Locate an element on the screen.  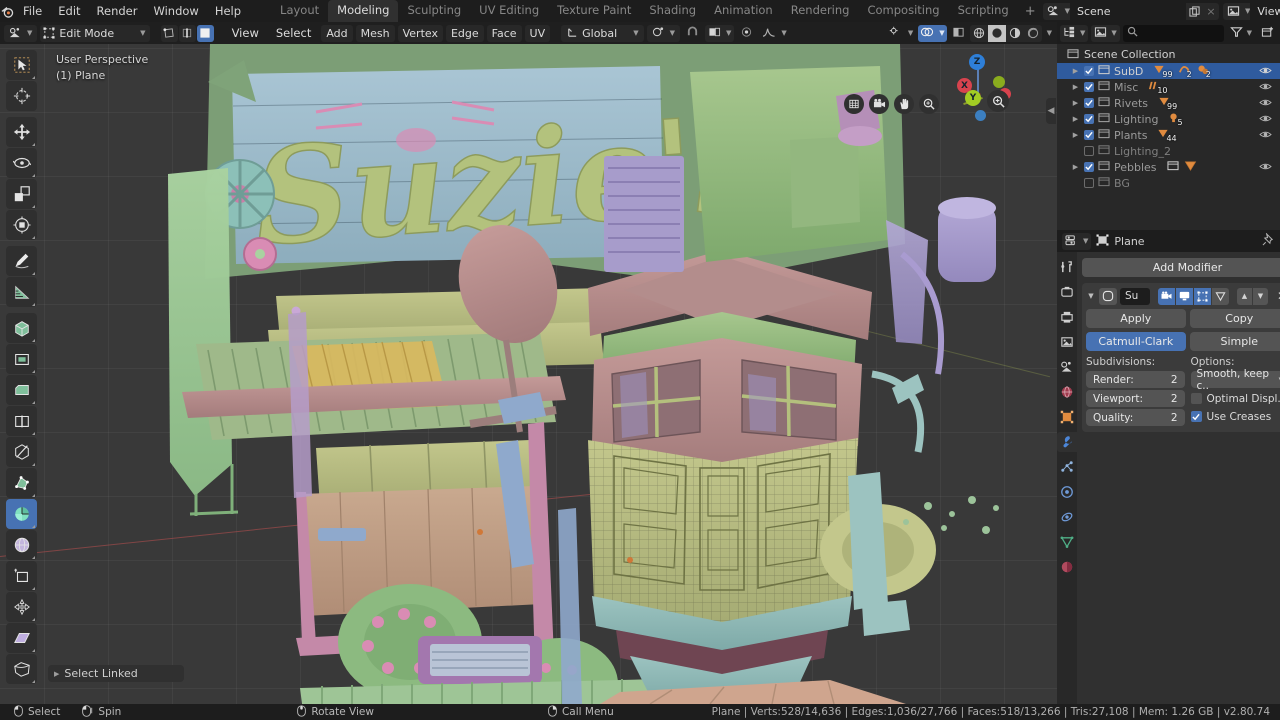
properties-tab-particles is located at coordinates (1067, 467).